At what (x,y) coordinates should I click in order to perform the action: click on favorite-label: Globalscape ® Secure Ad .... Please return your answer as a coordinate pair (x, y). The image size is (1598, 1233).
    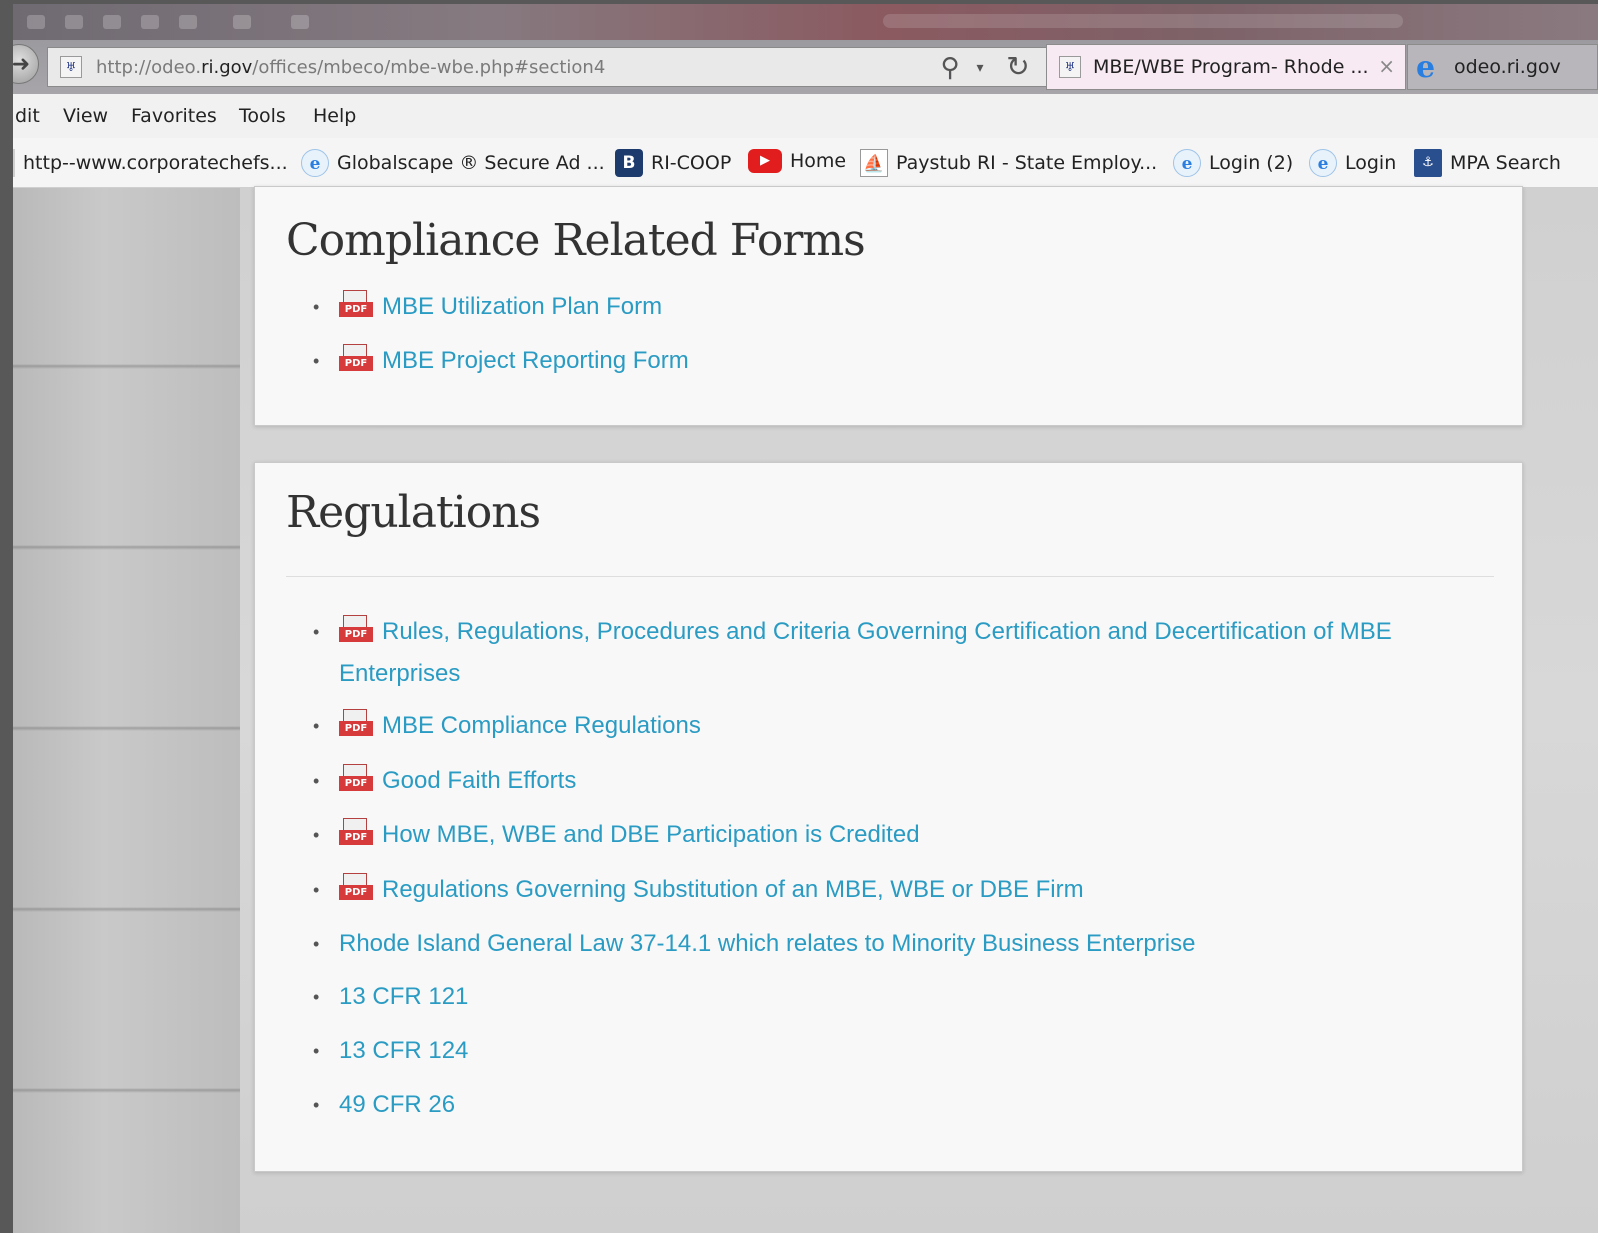
    Looking at the image, I should click on (471, 163).